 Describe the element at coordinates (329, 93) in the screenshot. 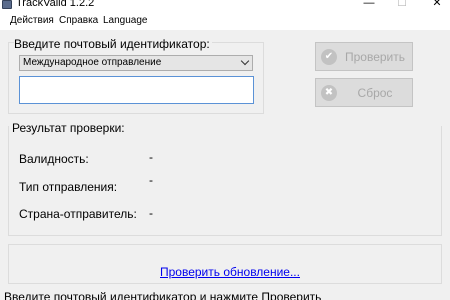

I see `cancel-icon: ✖` at that location.